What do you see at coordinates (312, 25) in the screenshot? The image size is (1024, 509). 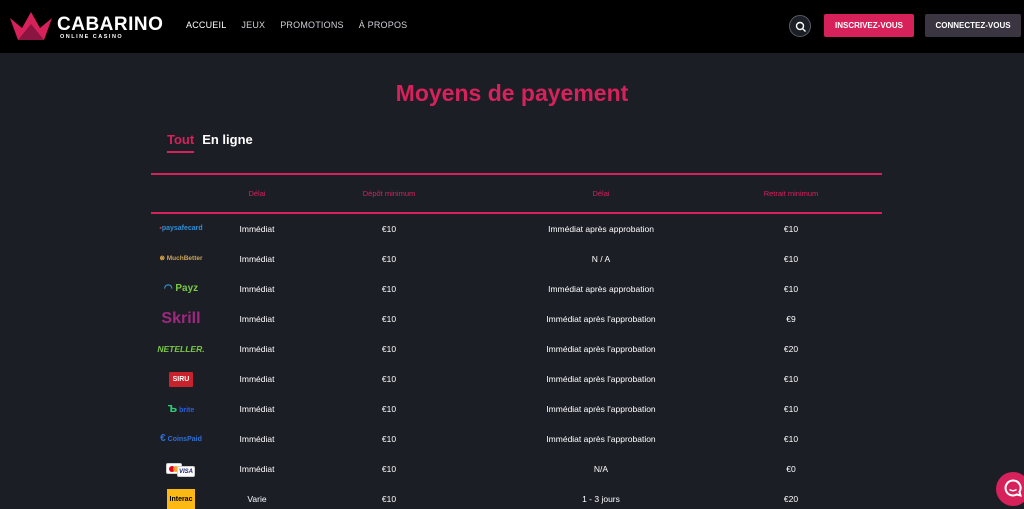 I see `nav-item-promotions: PROMOTIONS` at bounding box center [312, 25].